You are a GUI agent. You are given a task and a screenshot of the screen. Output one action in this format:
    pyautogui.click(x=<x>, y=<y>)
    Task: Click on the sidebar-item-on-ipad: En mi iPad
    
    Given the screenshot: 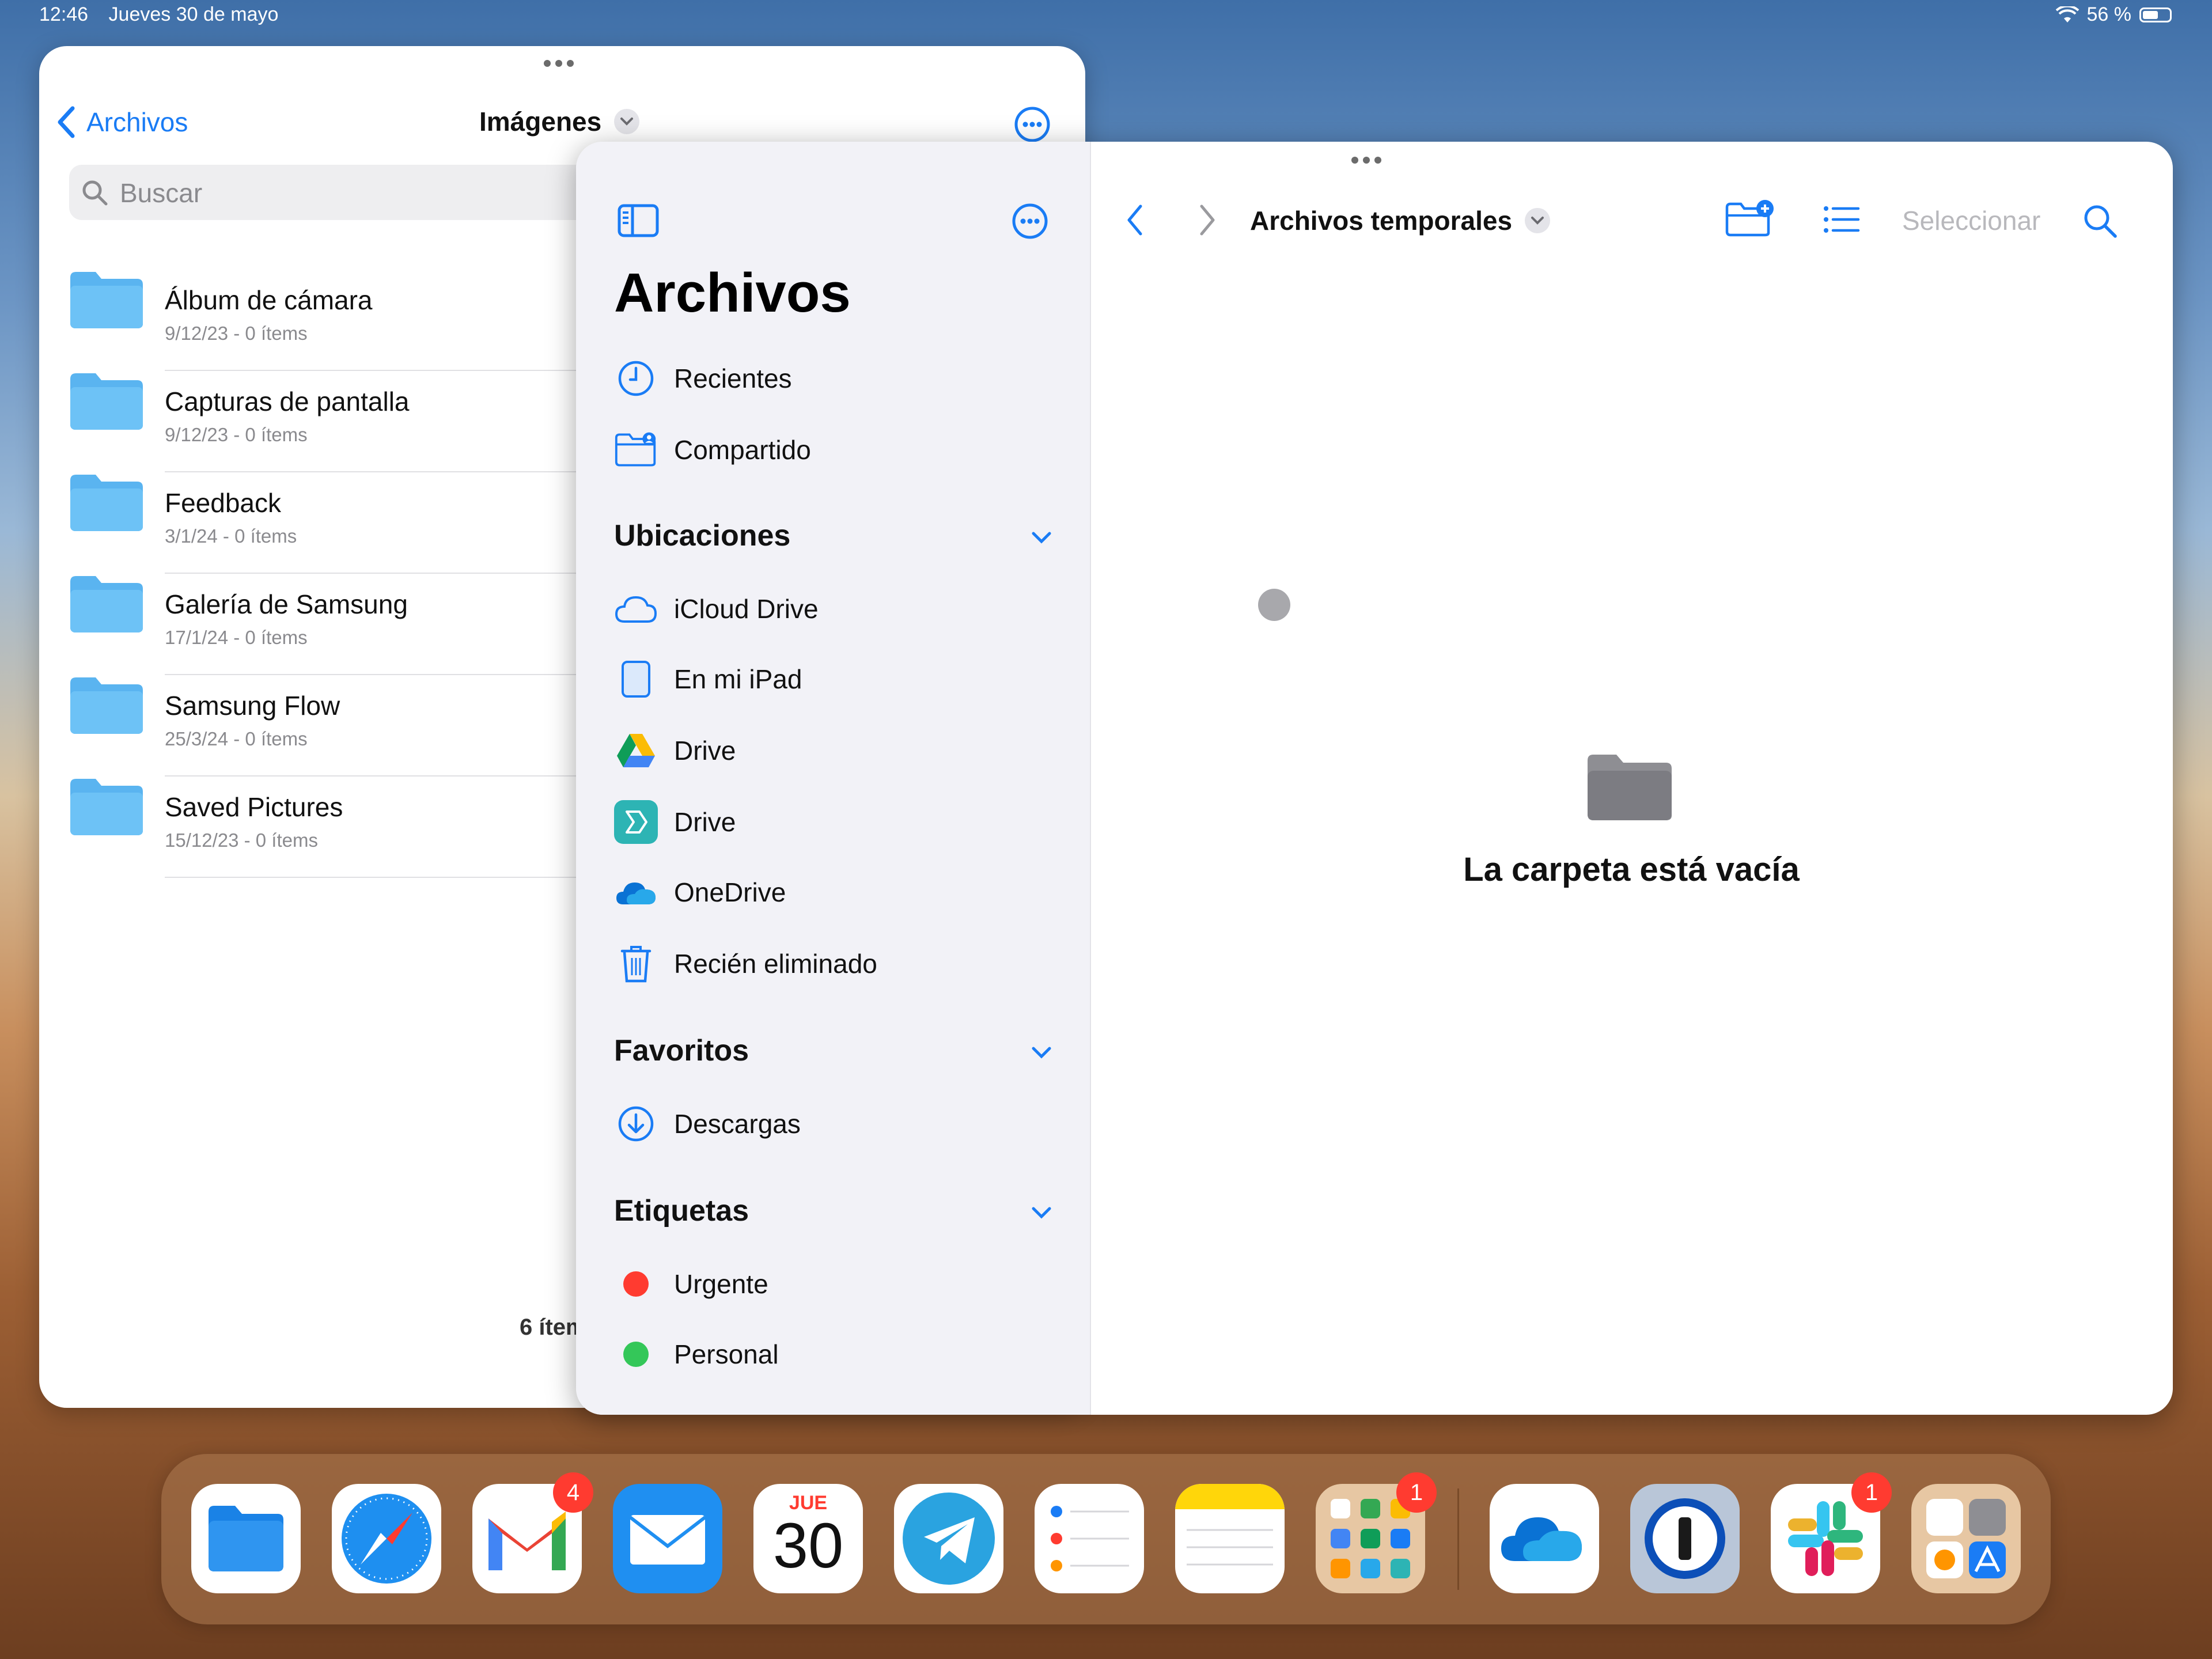 What is the action you would take?
    pyautogui.click(x=708, y=679)
    